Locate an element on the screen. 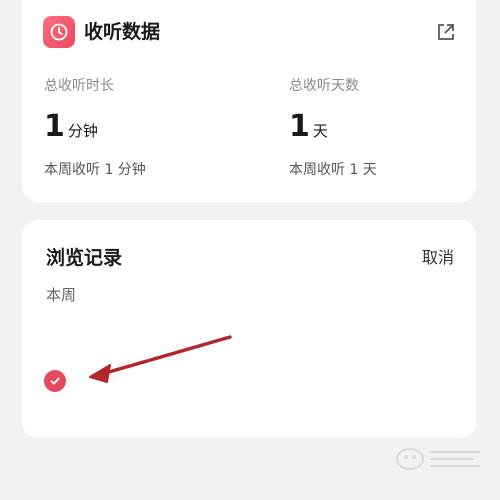 Image resolution: width=500 pixels, height=500 pixels. weekly-duration-text: 本周收听 1 分钟 is located at coordinates (95, 170).